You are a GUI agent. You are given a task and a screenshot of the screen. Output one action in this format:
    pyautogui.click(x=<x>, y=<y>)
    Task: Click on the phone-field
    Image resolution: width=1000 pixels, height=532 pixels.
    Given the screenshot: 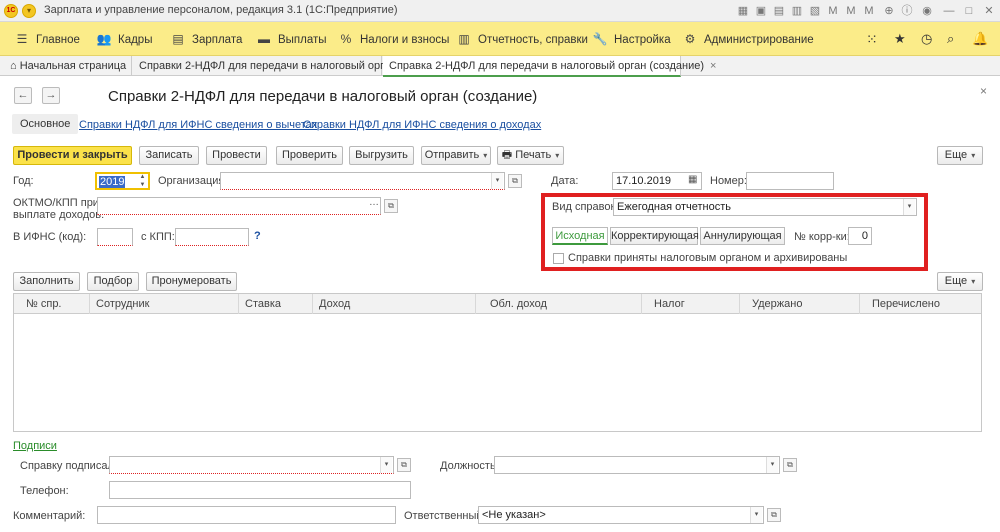 What is the action you would take?
    pyautogui.click(x=260, y=490)
    